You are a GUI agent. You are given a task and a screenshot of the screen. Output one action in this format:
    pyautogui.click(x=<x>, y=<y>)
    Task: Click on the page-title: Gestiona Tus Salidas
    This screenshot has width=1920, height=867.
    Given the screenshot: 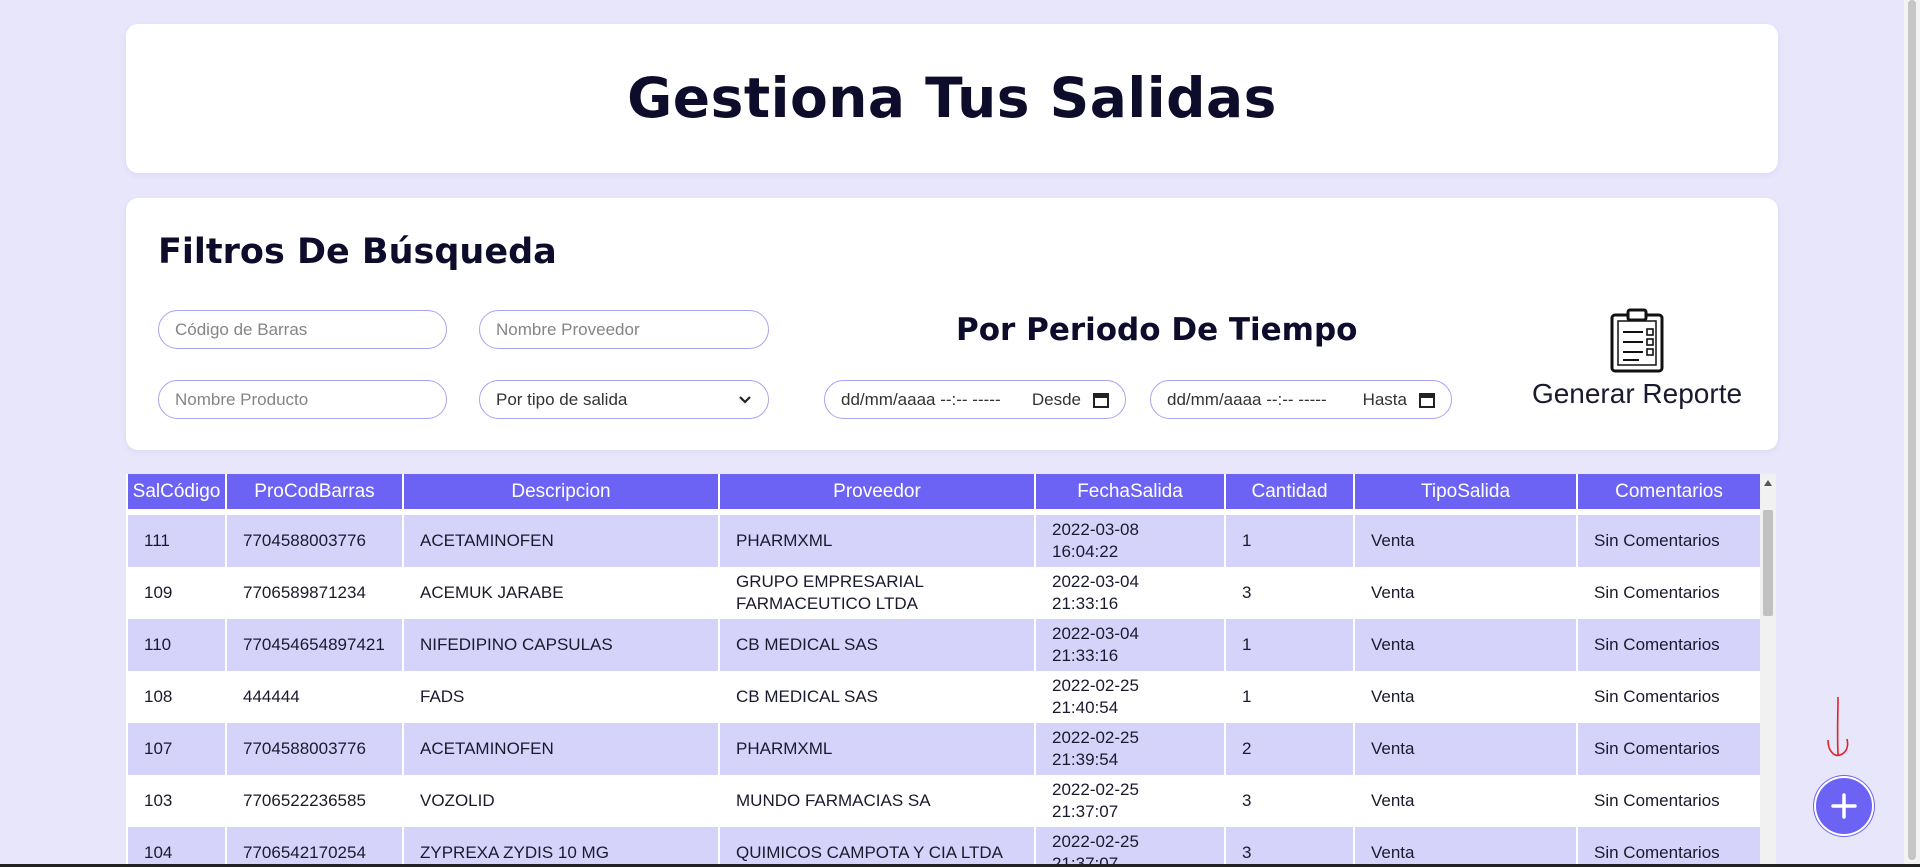 What is the action you would take?
    pyautogui.click(x=952, y=98)
    